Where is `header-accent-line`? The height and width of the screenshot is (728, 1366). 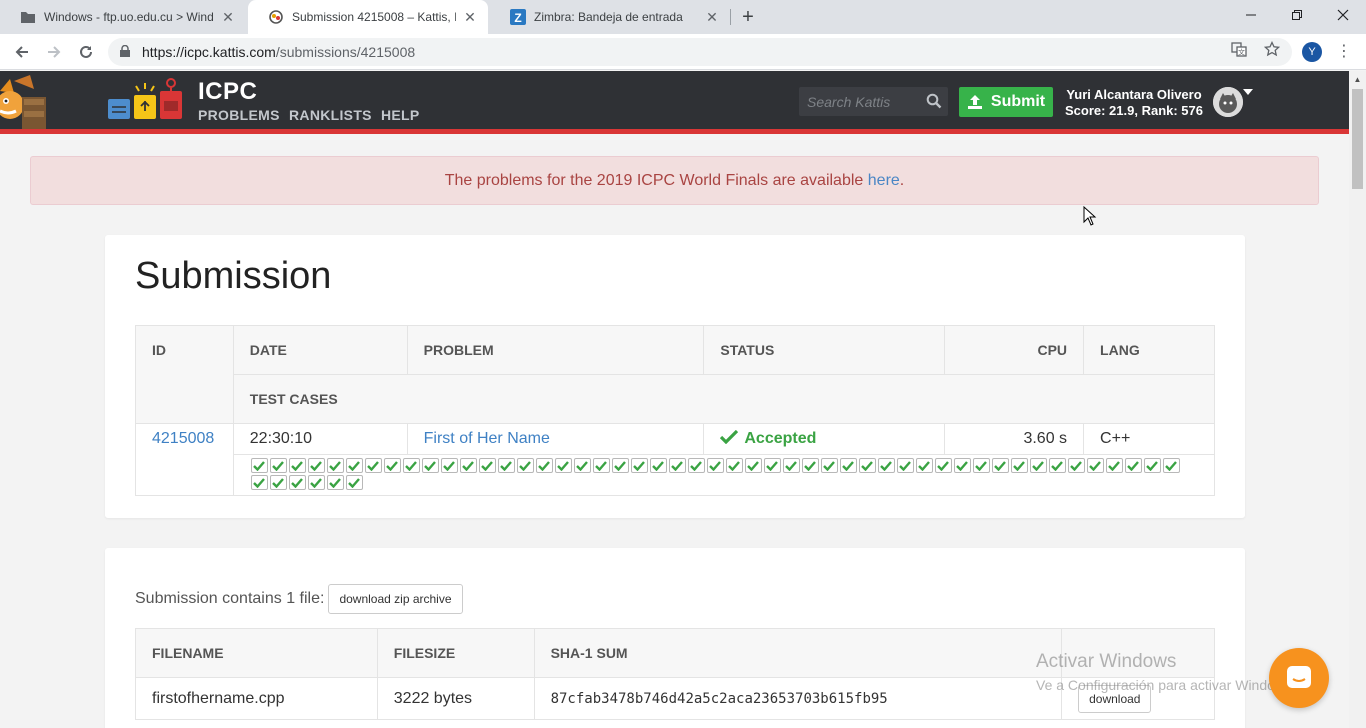 header-accent-line is located at coordinates (674, 131).